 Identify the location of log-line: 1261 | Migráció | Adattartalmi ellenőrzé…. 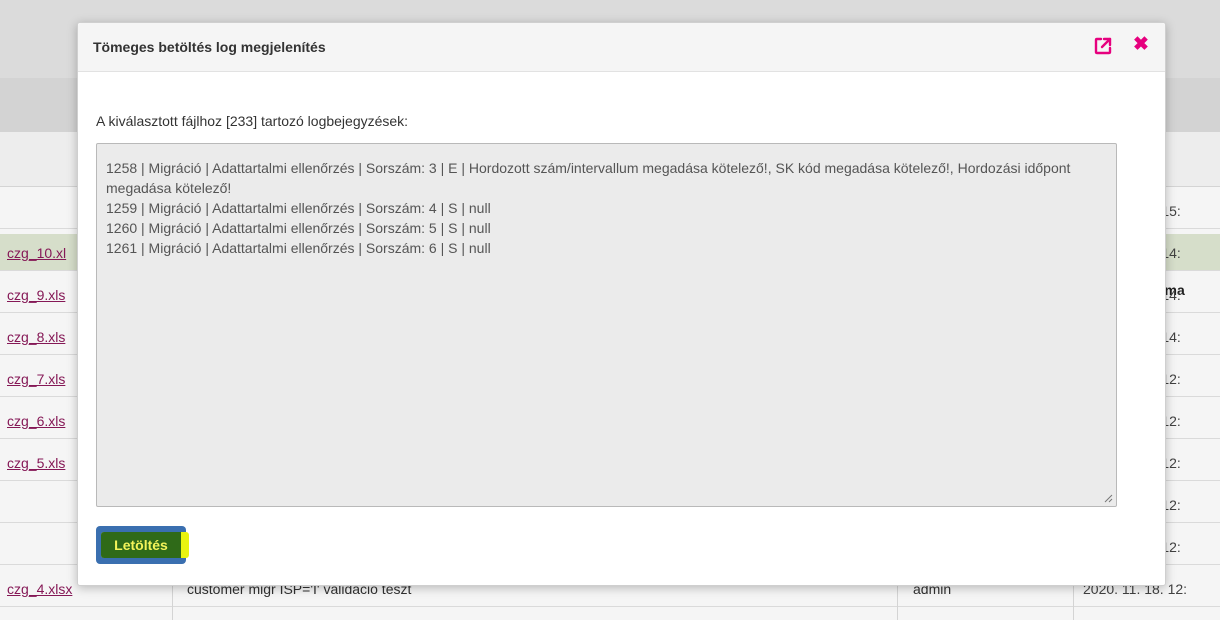
(298, 248).